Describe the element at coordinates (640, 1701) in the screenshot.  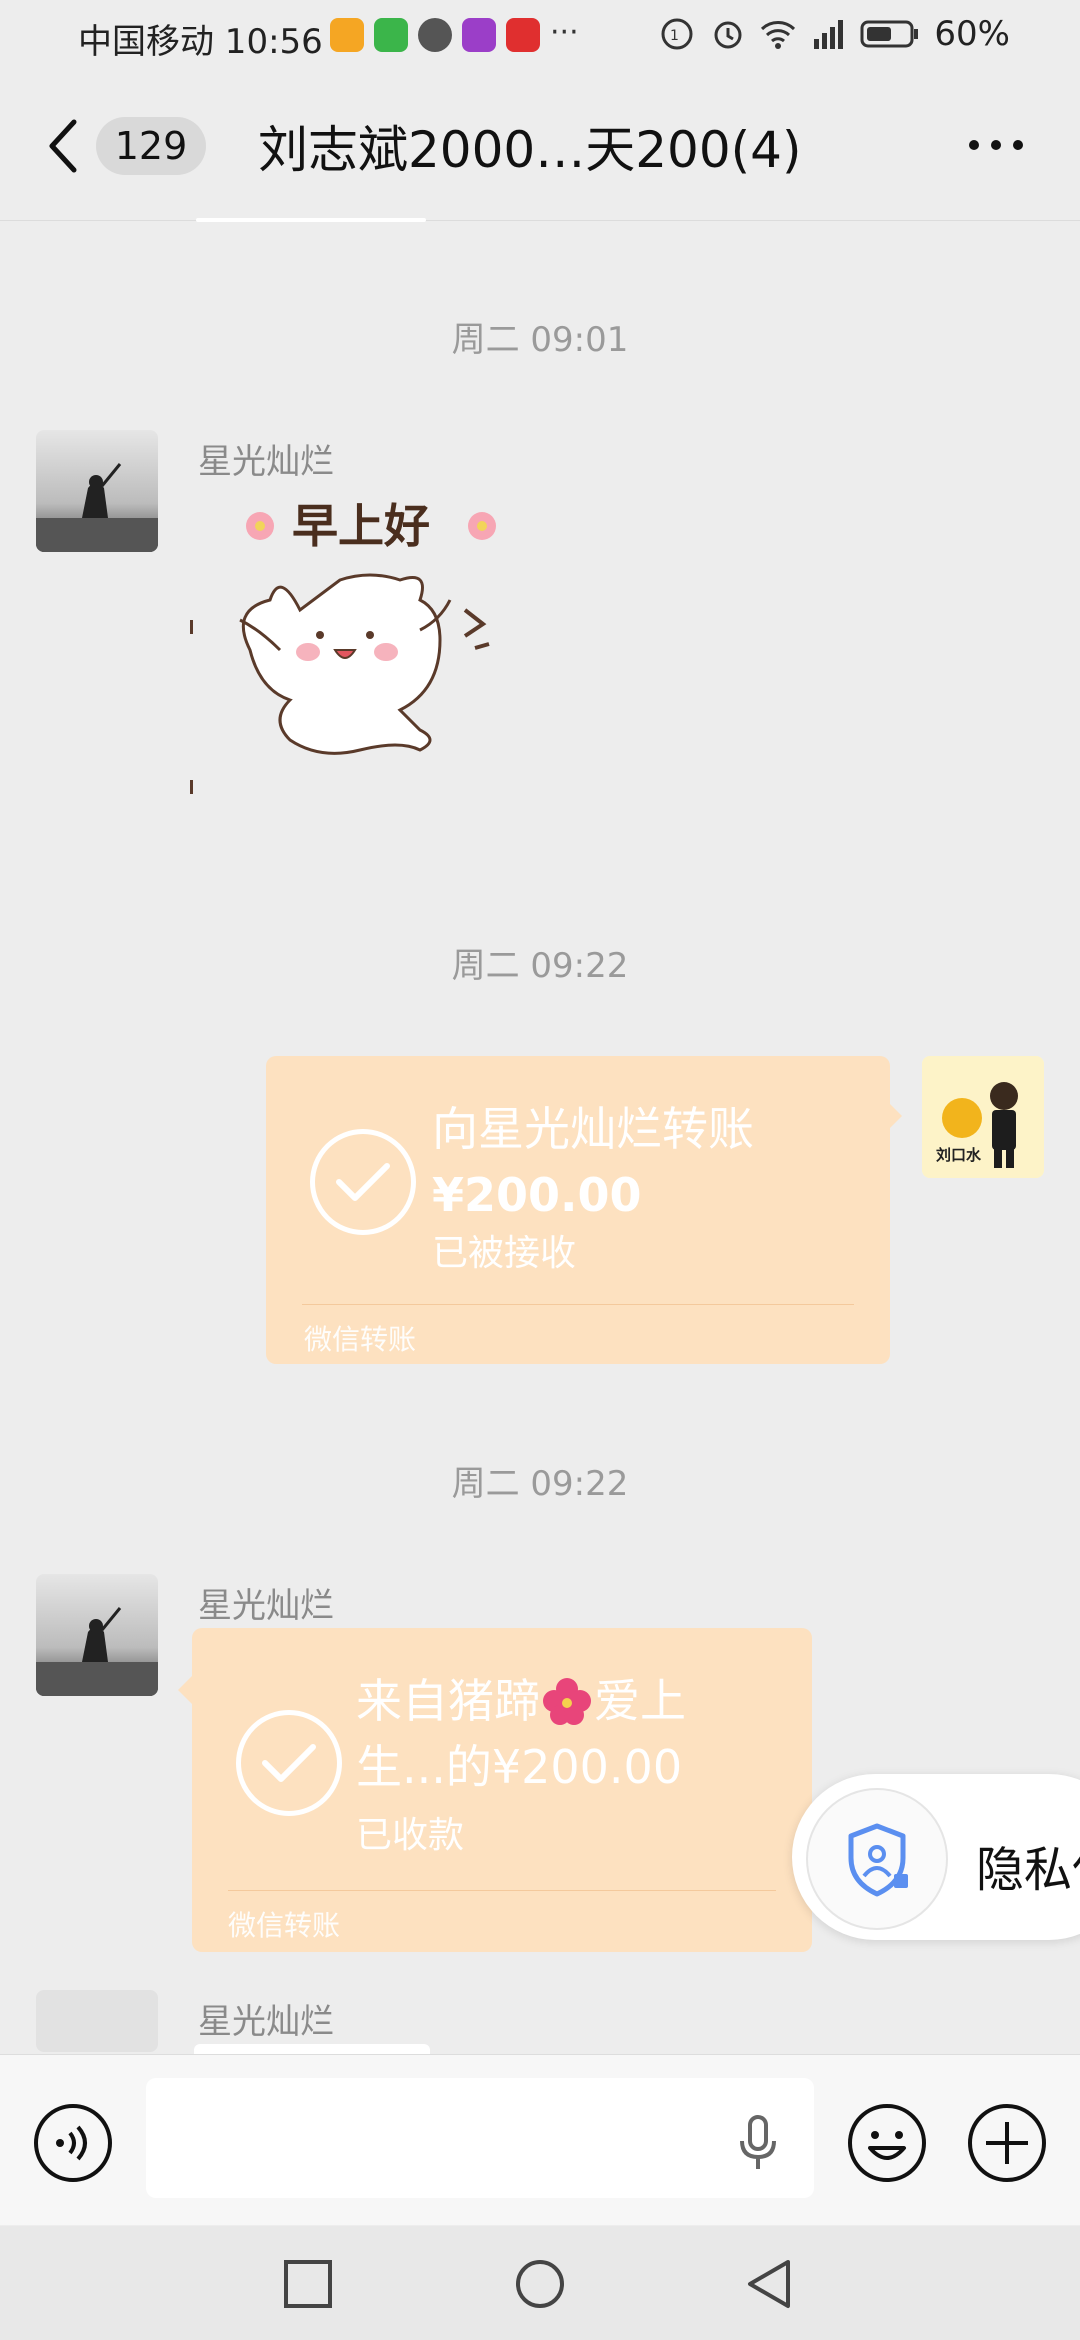
I see `transfer-title-end: 爱上` at that location.